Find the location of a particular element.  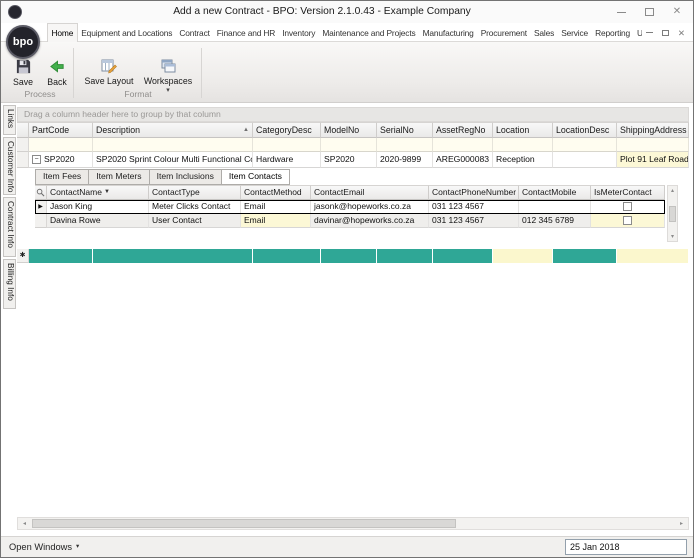

cell-serialno: 2020-9899 is located at coordinates (405, 160).